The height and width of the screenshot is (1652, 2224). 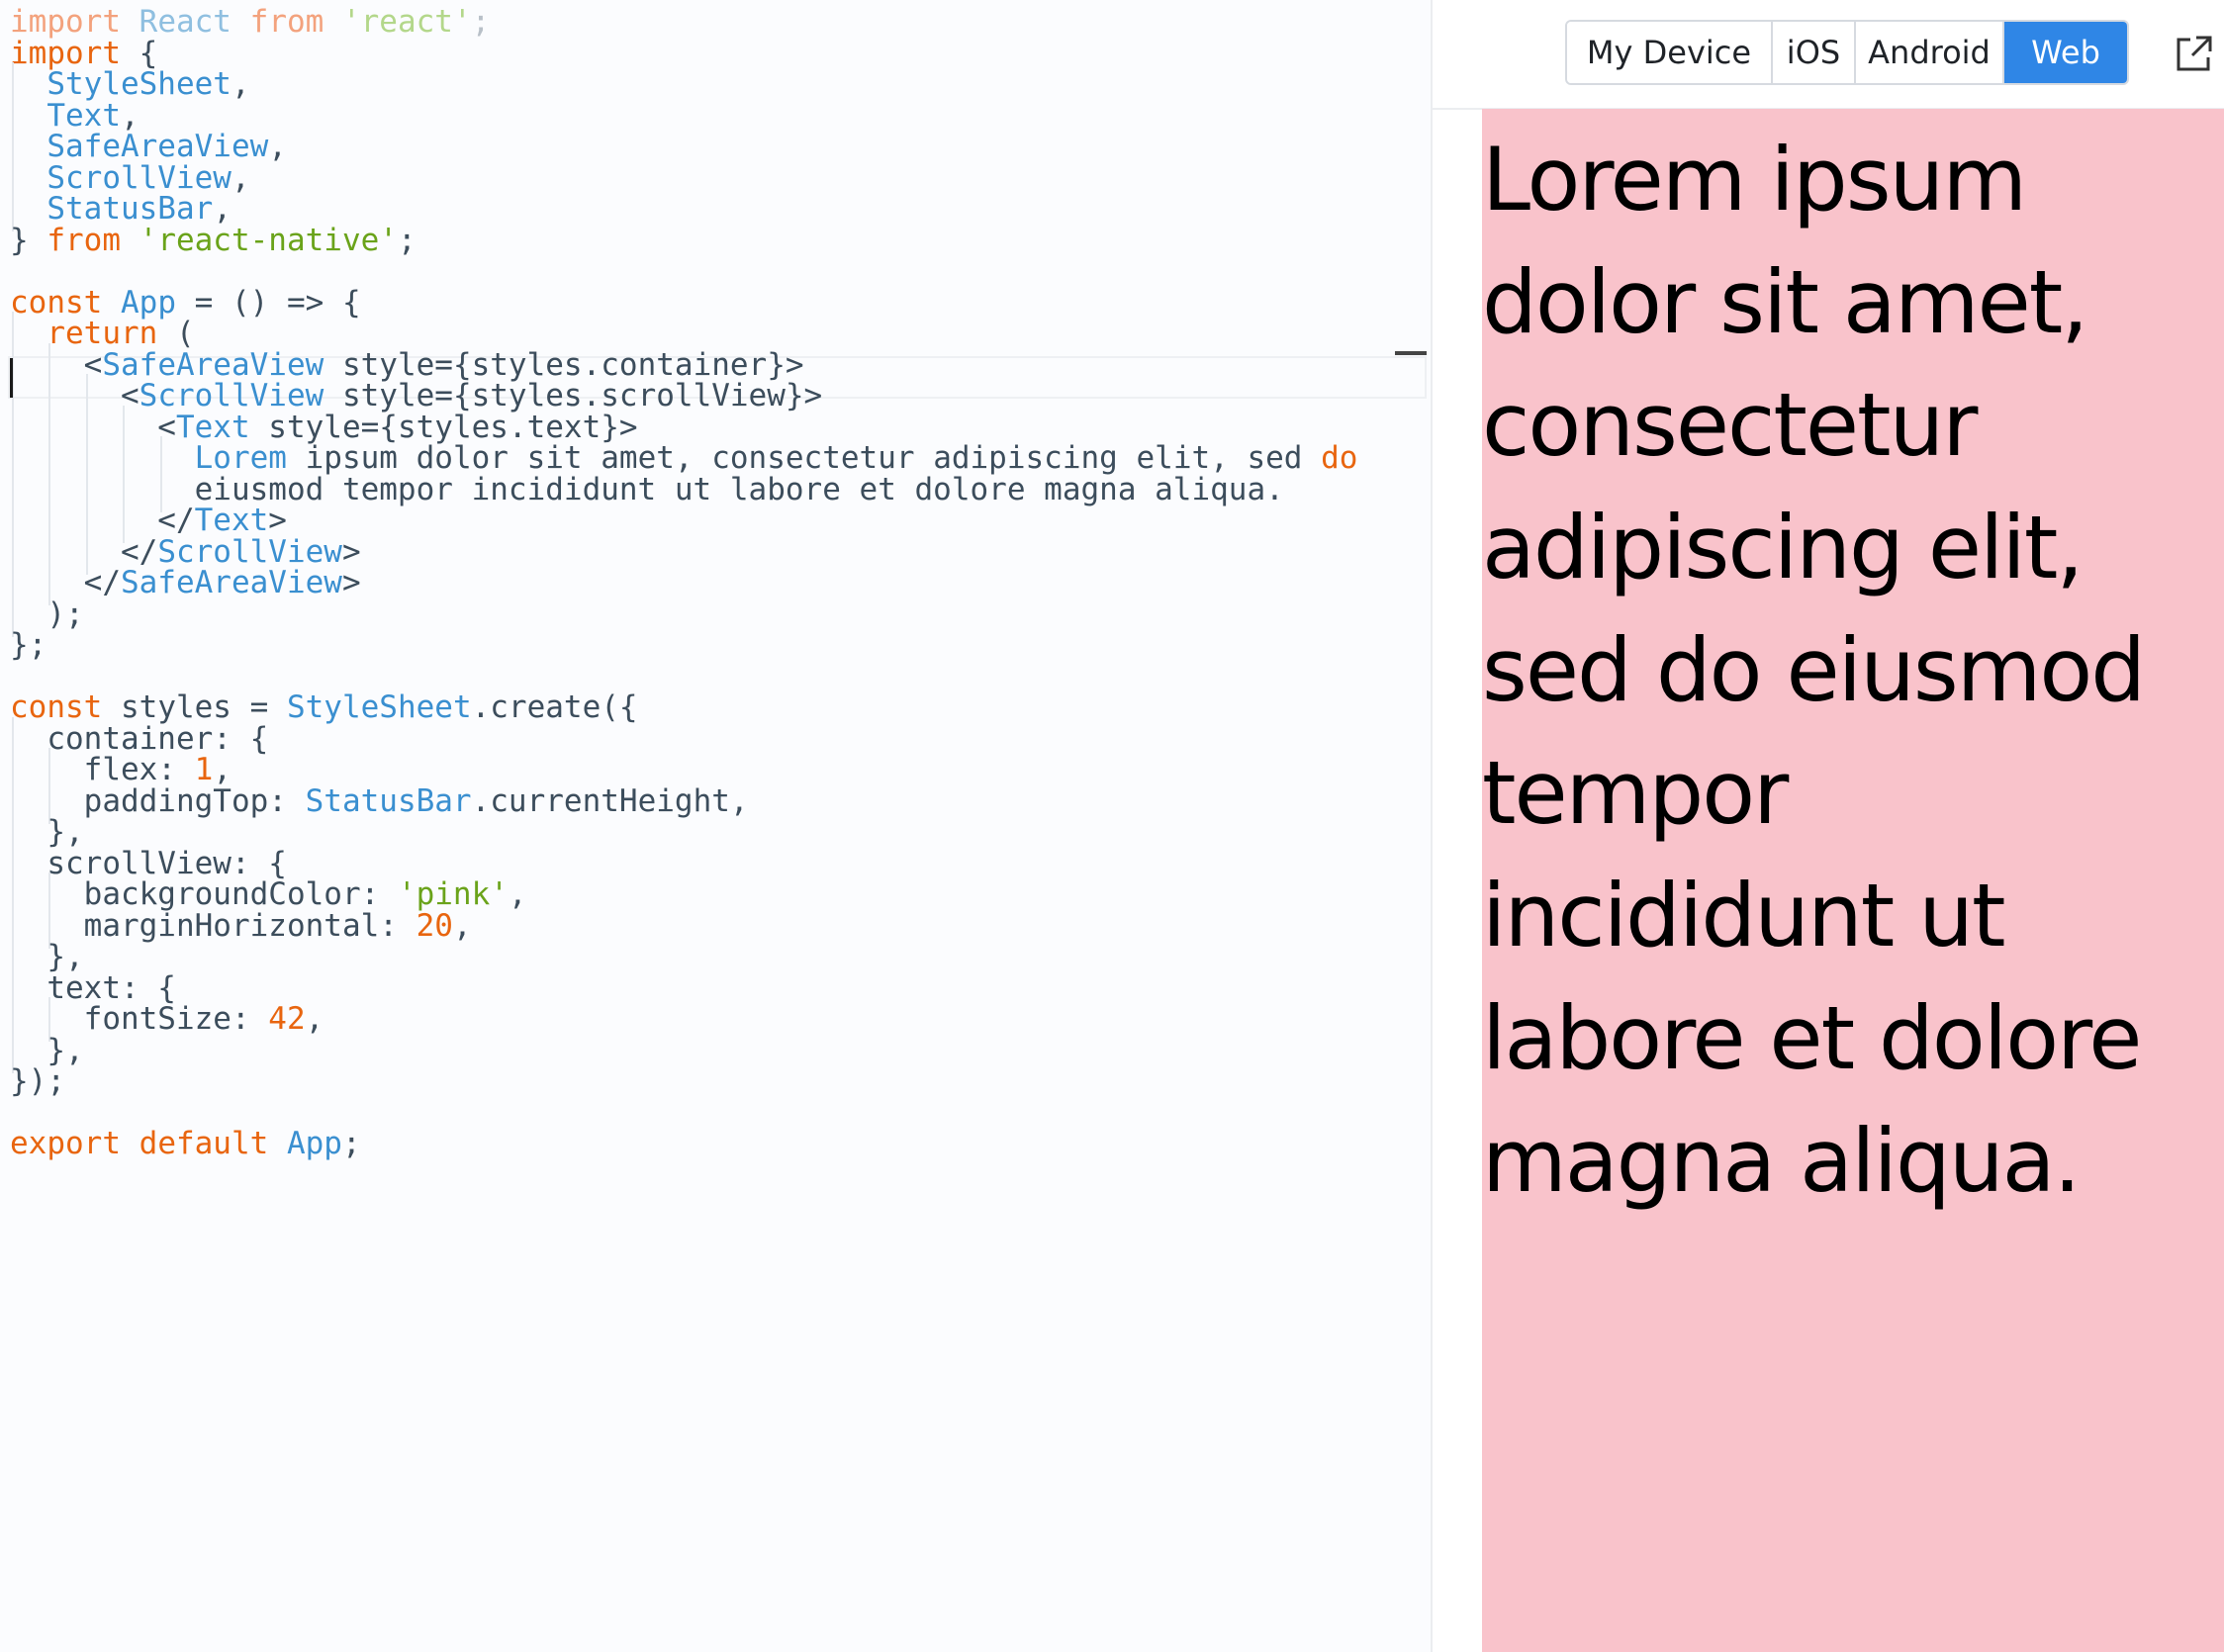 What do you see at coordinates (287, 1019) in the screenshot?
I see `code-token: 42` at bounding box center [287, 1019].